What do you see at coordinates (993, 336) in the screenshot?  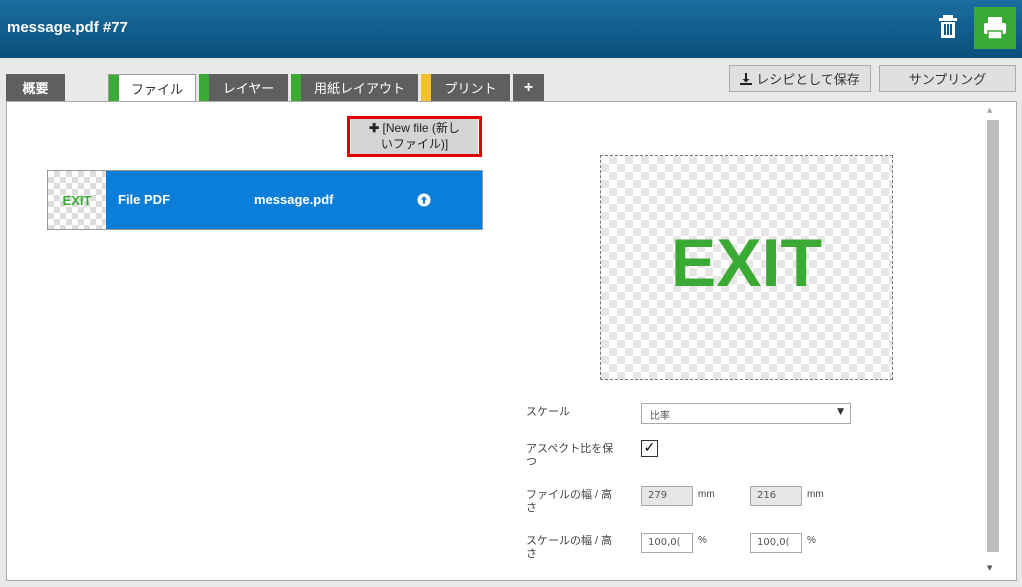 I see `scrollbar-thumb` at bounding box center [993, 336].